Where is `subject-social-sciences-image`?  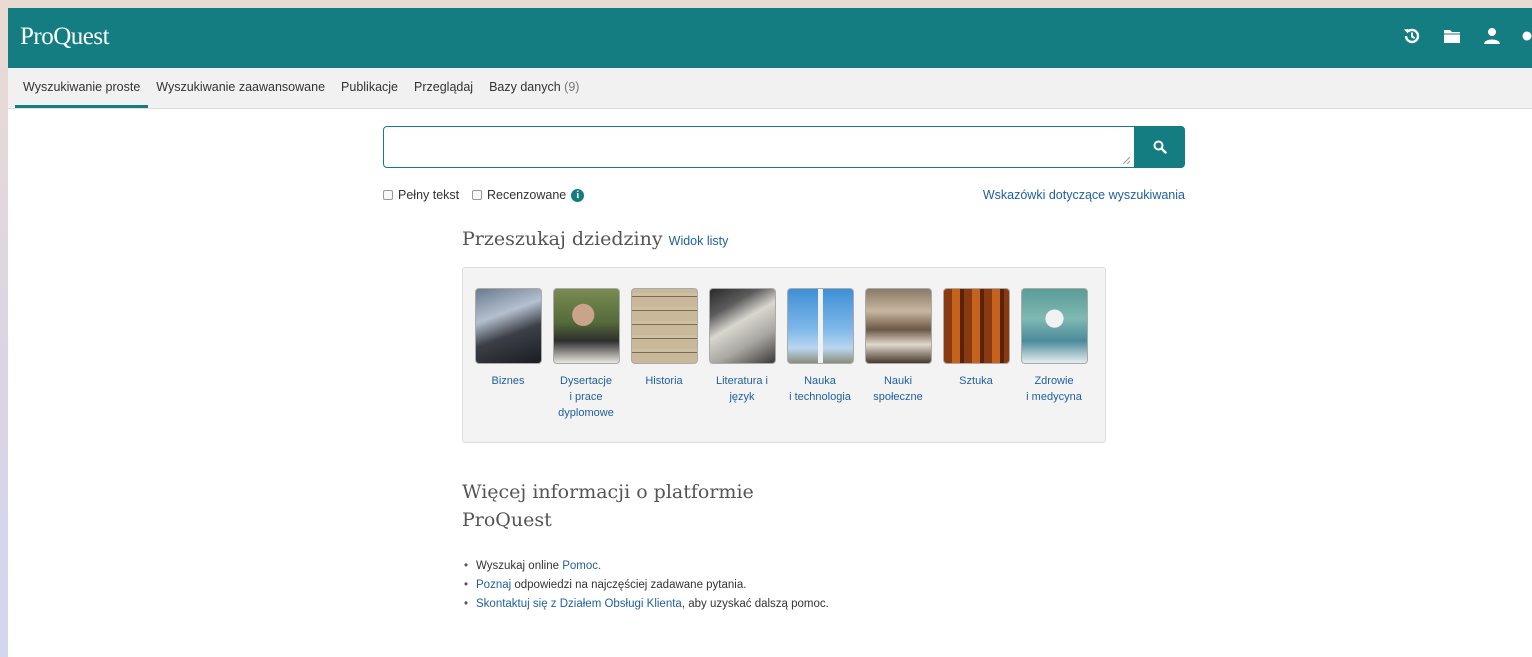 subject-social-sciences-image is located at coordinates (898, 326).